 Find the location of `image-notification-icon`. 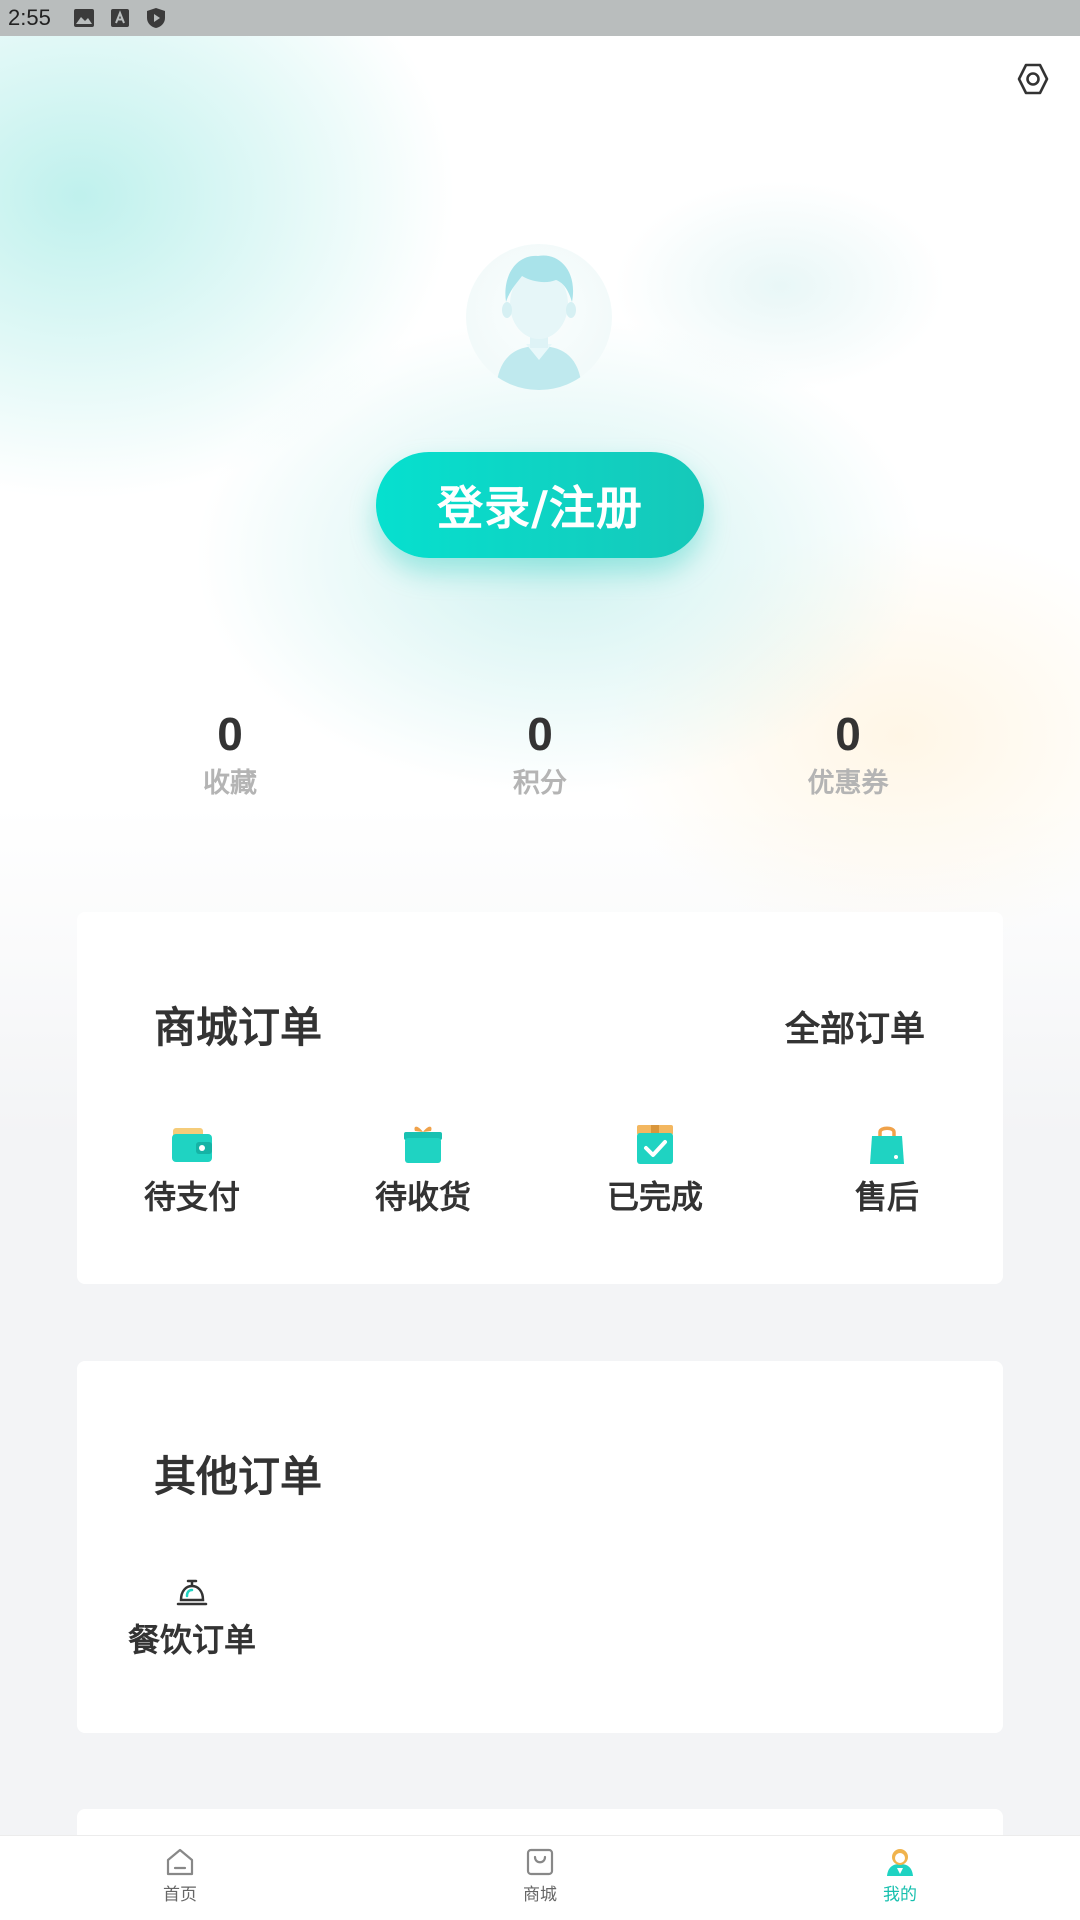

image-notification-icon is located at coordinates (84, 18).